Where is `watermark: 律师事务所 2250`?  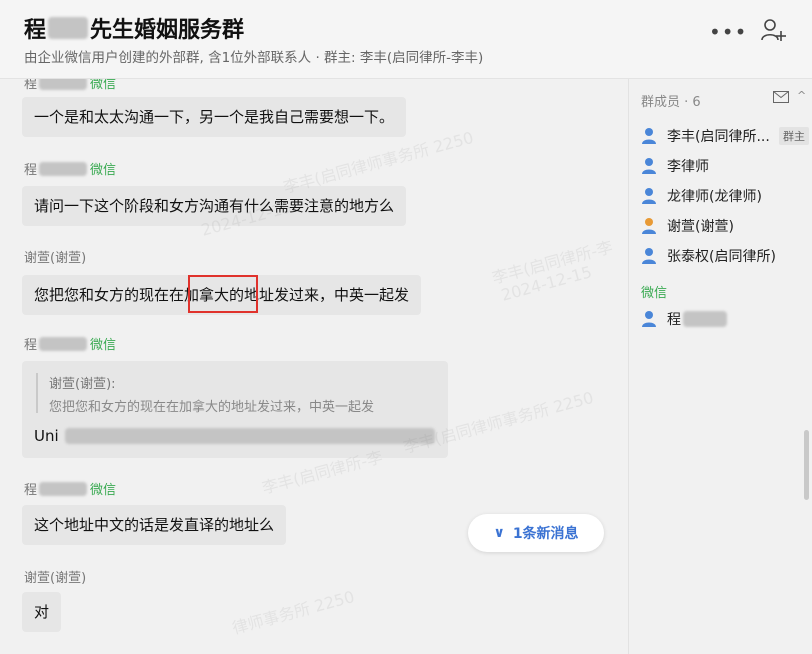 watermark: 律师事务所 2250 is located at coordinates (293, 612).